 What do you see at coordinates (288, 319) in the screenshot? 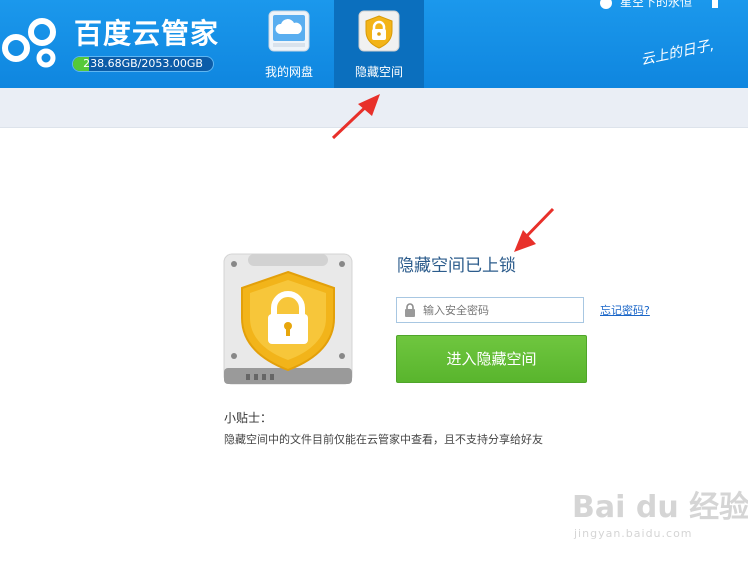
I see `vault-lock-illustration-icon` at bounding box center [288, 319].